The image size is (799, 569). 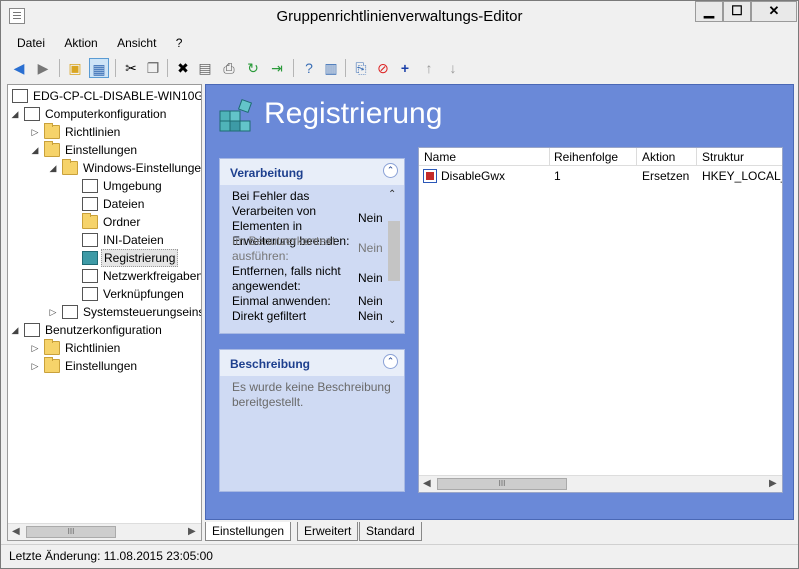 I want to click on column-order: Reihenfolge, so click(x=586, y=157).